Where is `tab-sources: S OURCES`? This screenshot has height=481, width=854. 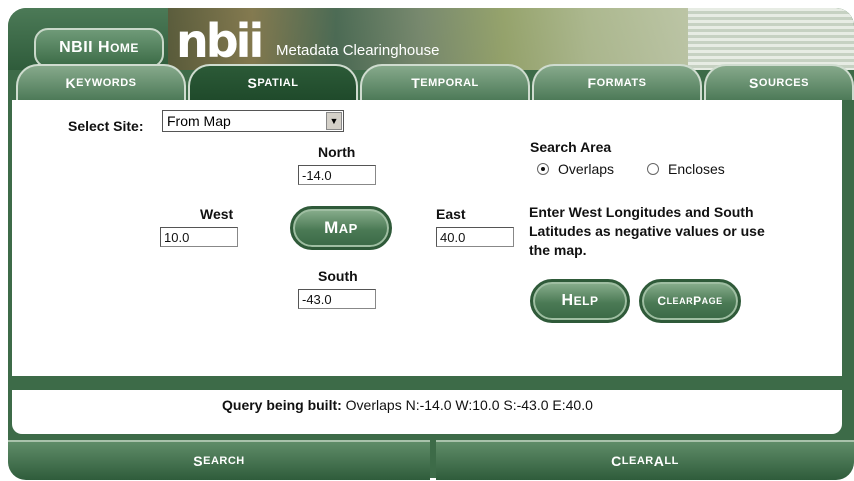
tab-sources: S OURCES is located at coordinates (779, 82).